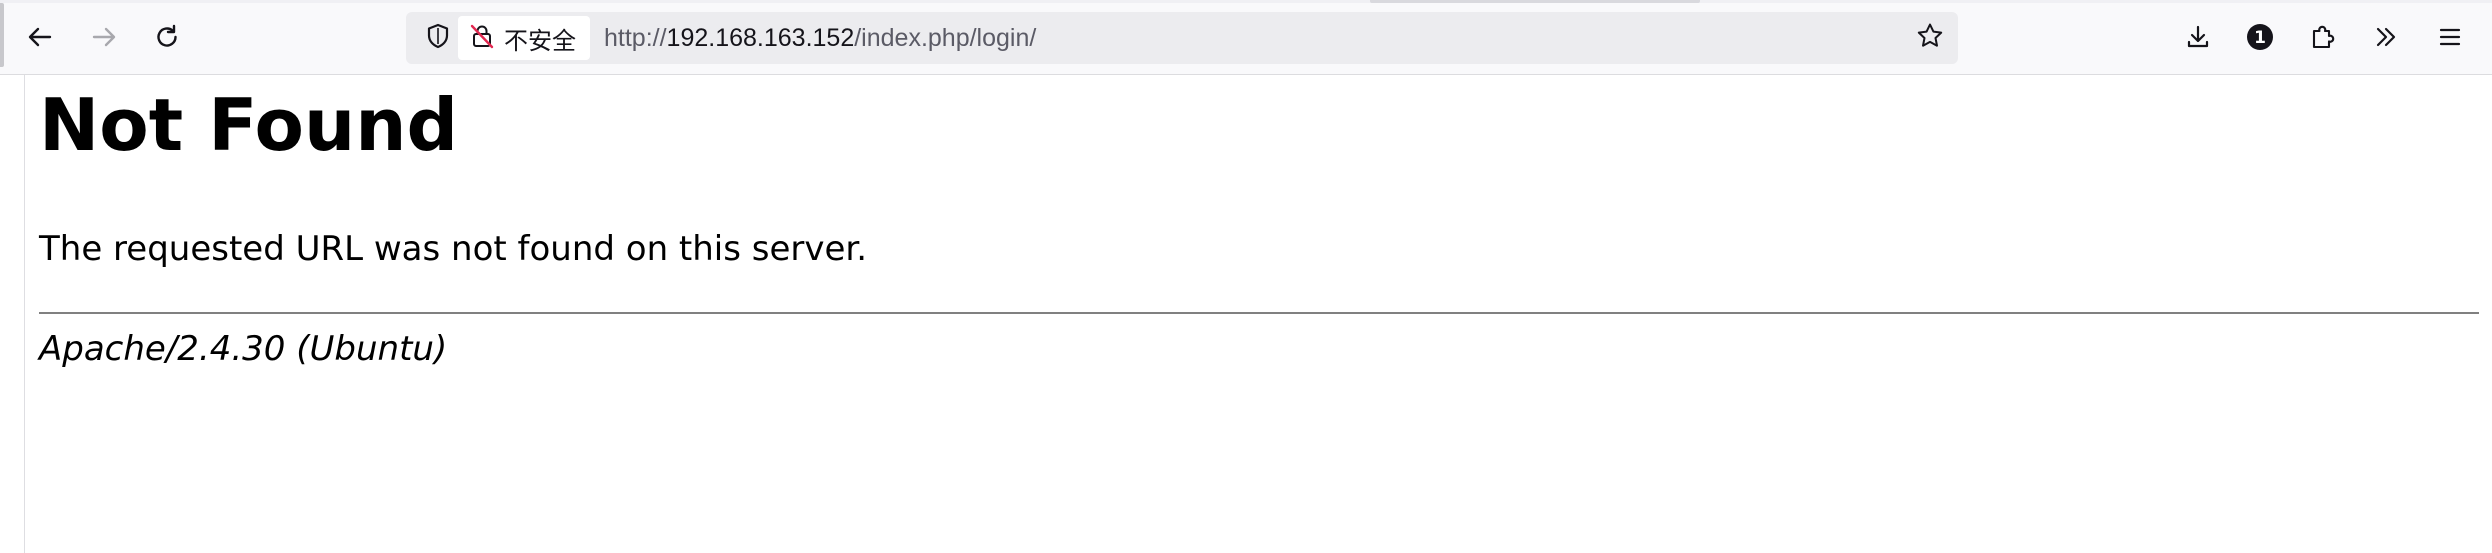 This screenshot has height=553, width=2492. I want to click on back-button, so click(40, 37).